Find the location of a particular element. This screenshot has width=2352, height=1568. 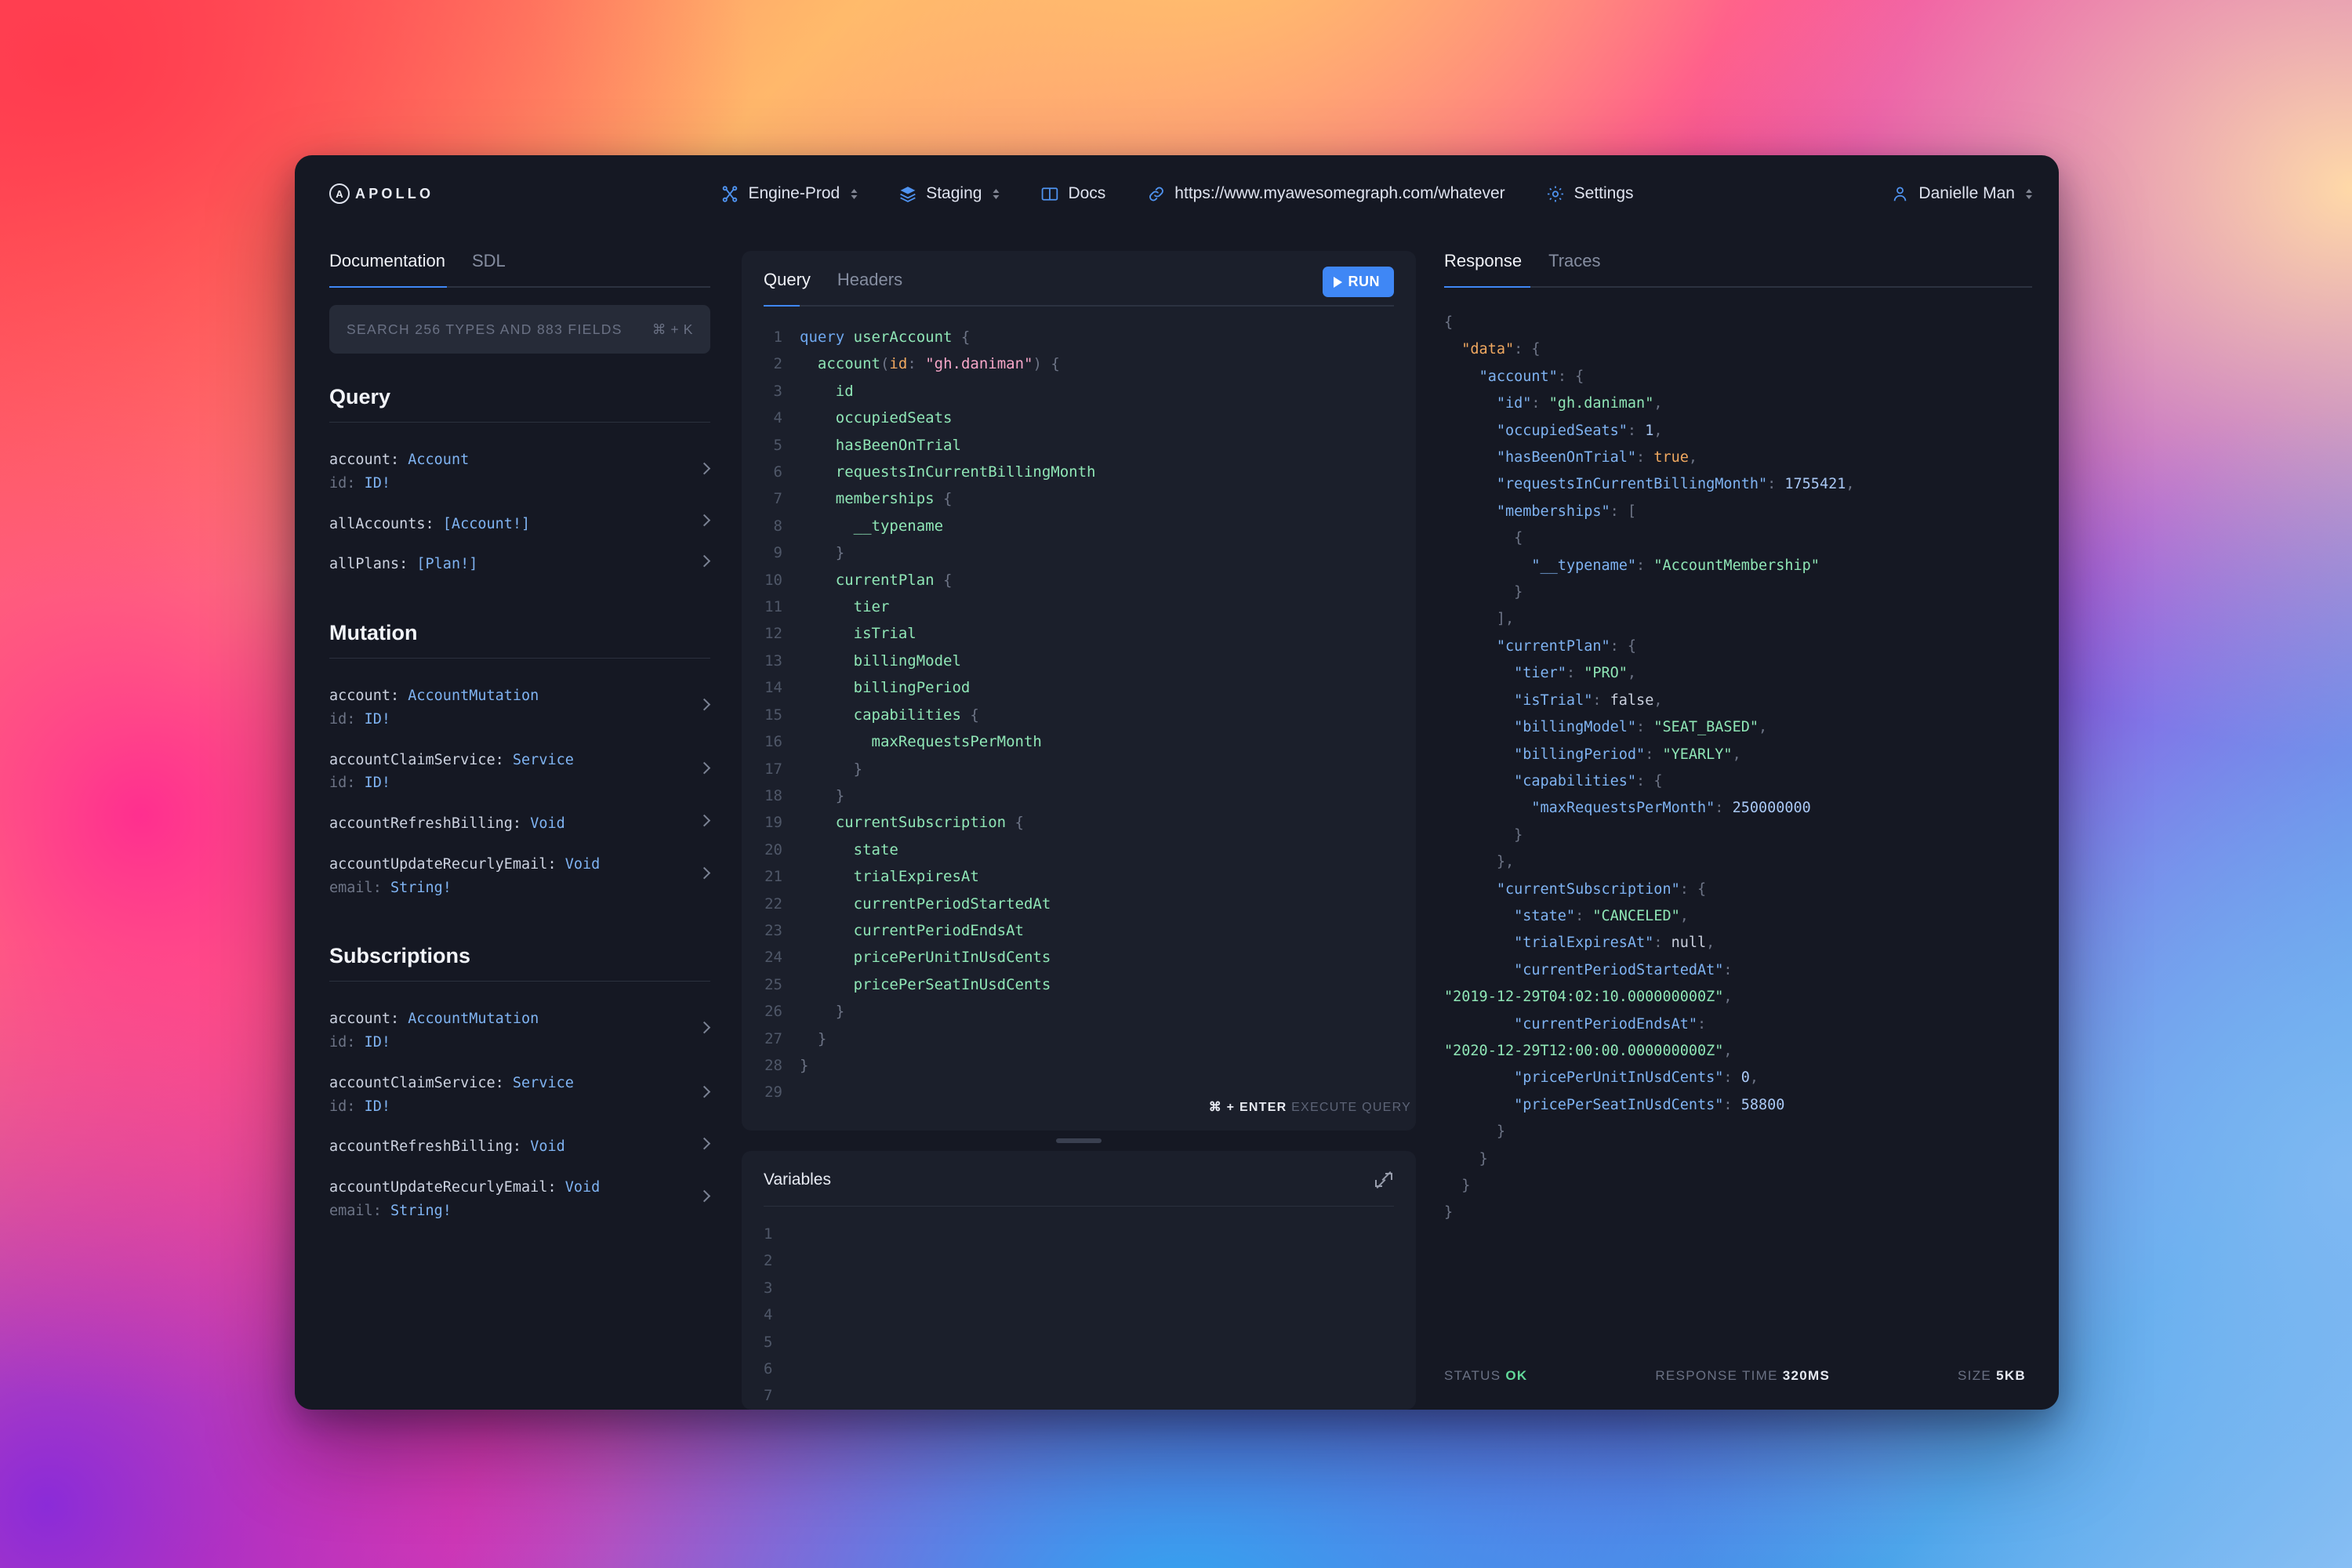

tab-sdl: SDL is located at coordinates (489, 268).